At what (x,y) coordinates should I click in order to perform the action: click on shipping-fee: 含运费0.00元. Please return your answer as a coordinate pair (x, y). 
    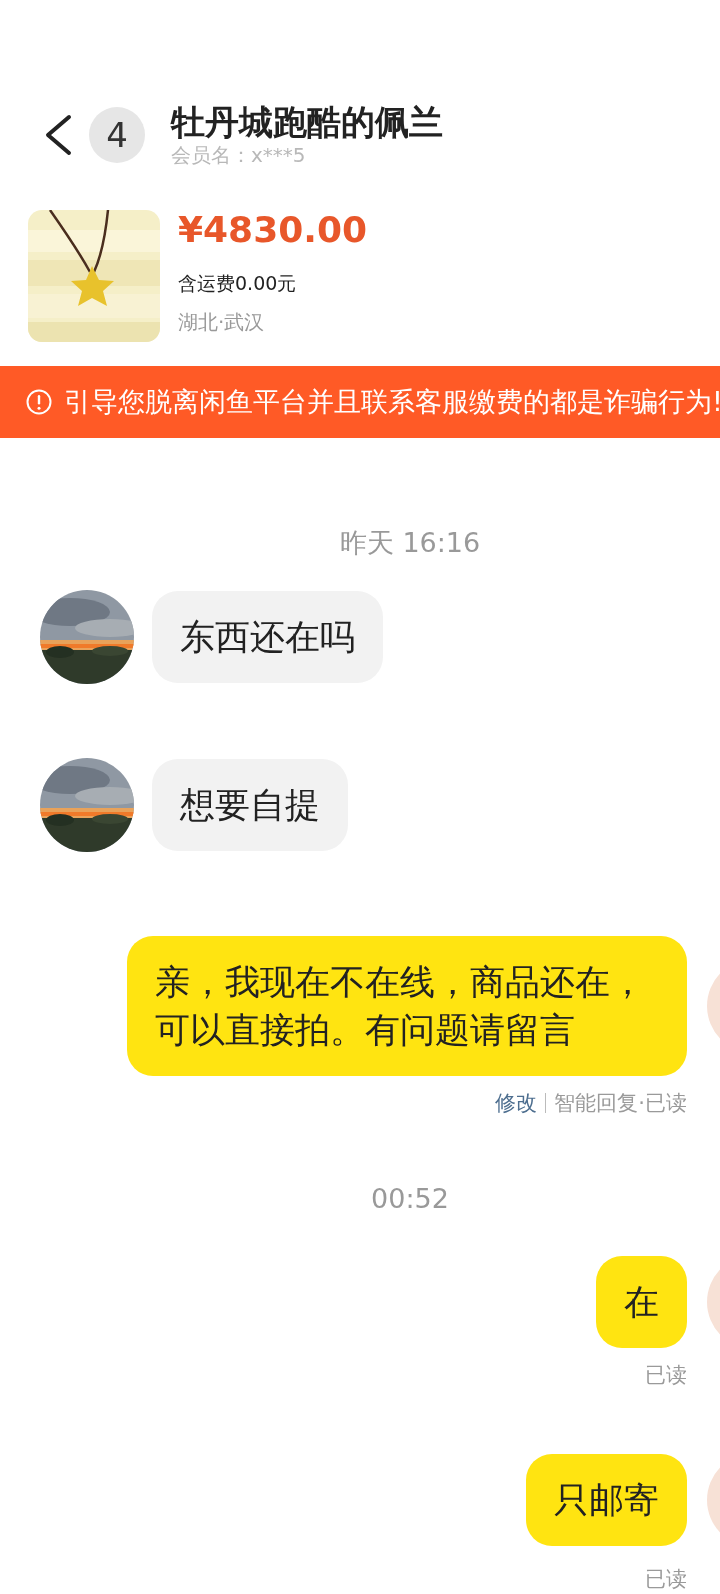
    Looking at the image, I should click on (237, 283).